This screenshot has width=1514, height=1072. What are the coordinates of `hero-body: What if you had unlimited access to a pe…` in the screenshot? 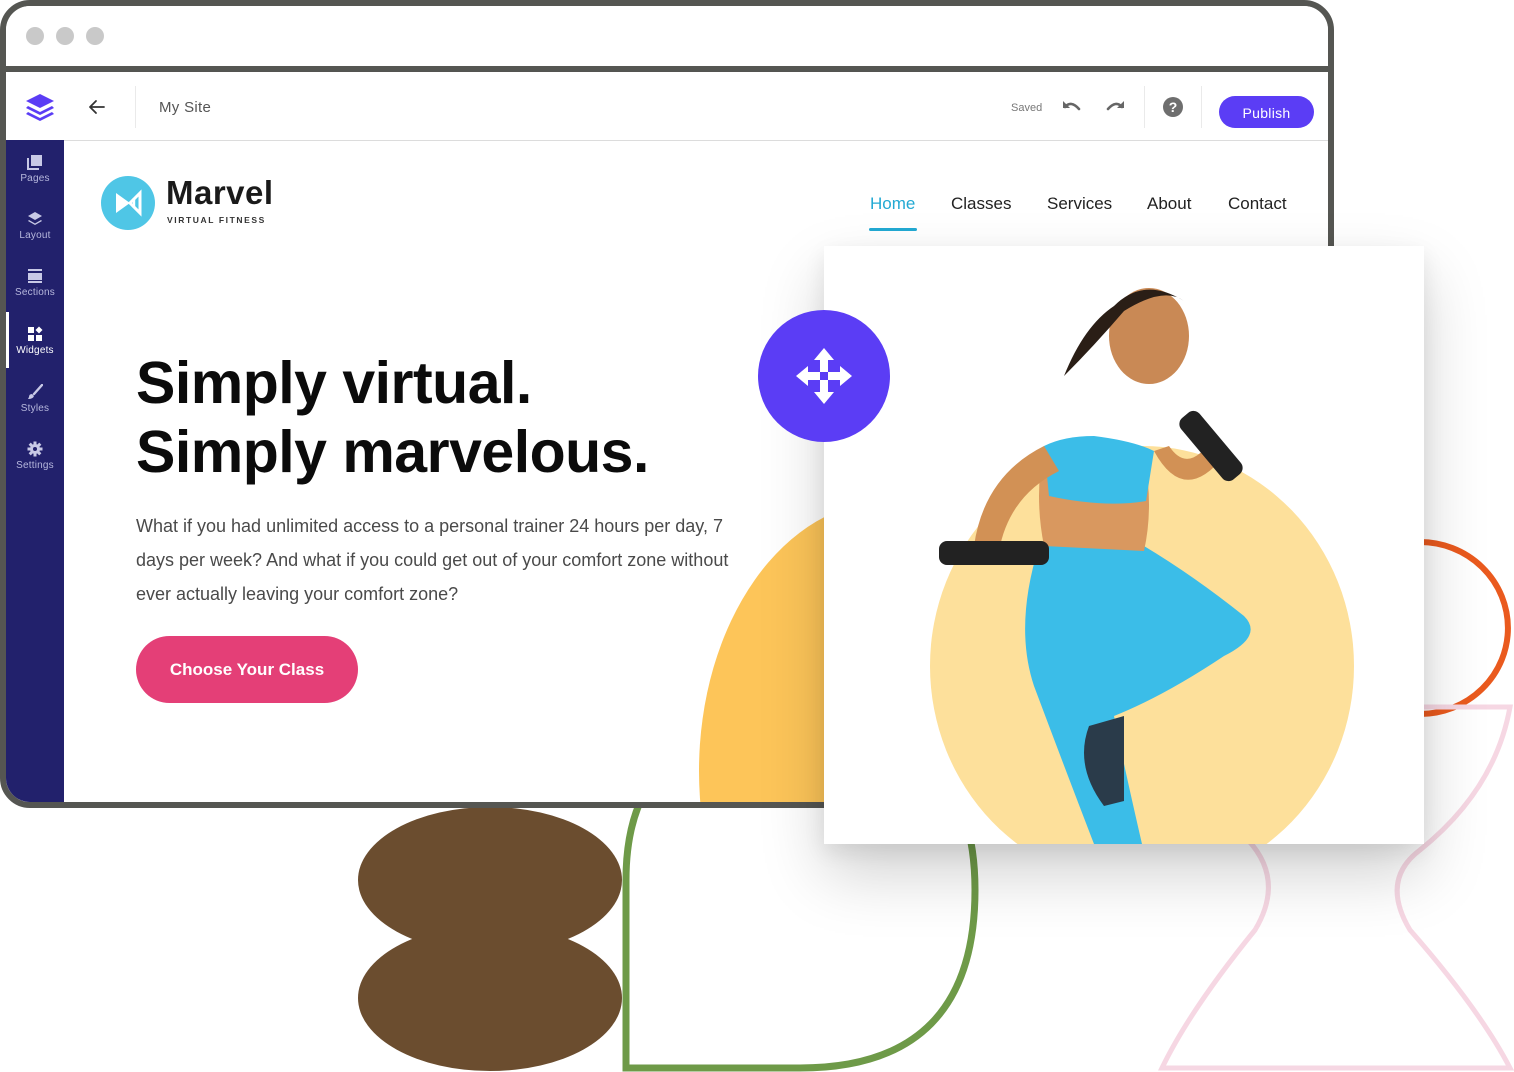 It's located at (432, 560).